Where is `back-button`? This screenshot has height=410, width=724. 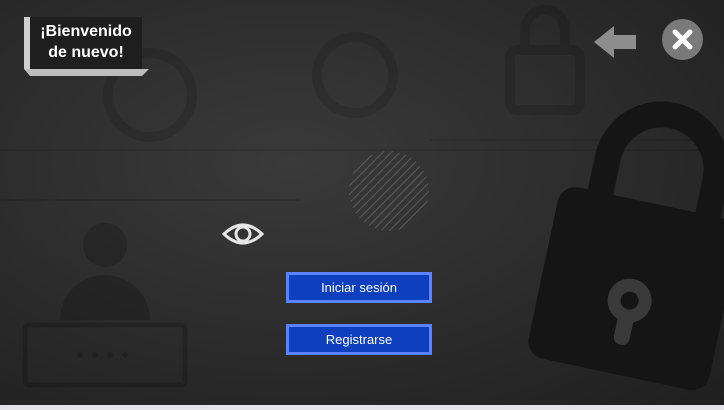 back-button is located at coordinates (615, 42).